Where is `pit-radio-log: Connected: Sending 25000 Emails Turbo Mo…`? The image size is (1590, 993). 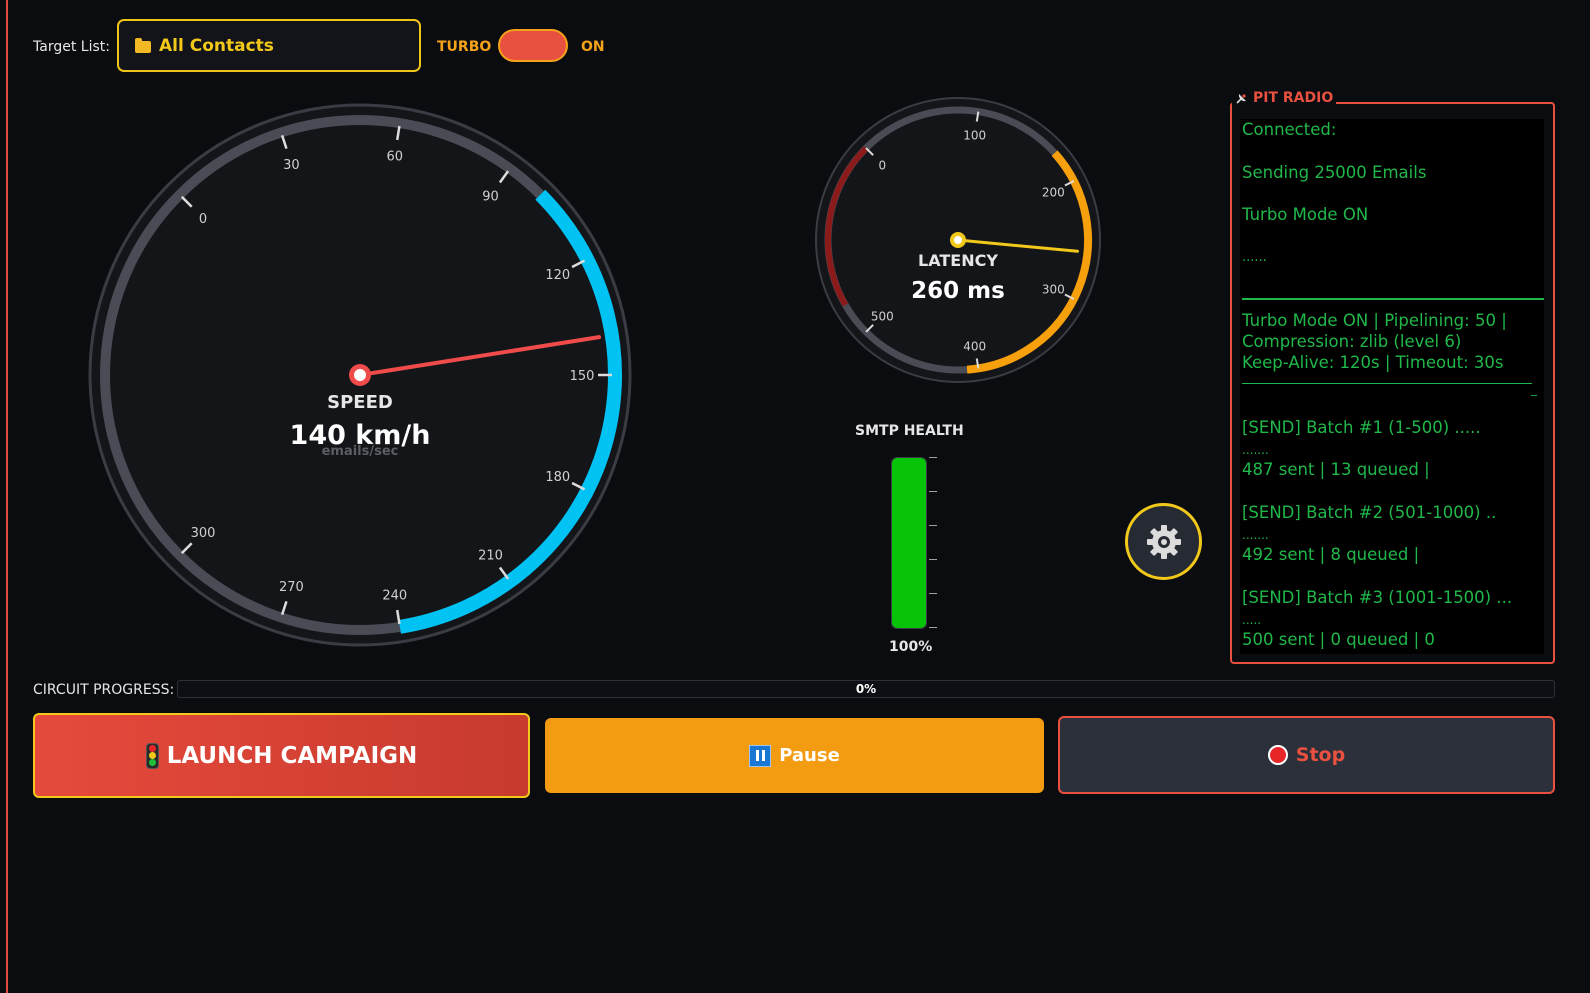
pit-radio-log: Connected: Sending 25000 Emails Turbo Mo… is located at coordinates (1392, 386).